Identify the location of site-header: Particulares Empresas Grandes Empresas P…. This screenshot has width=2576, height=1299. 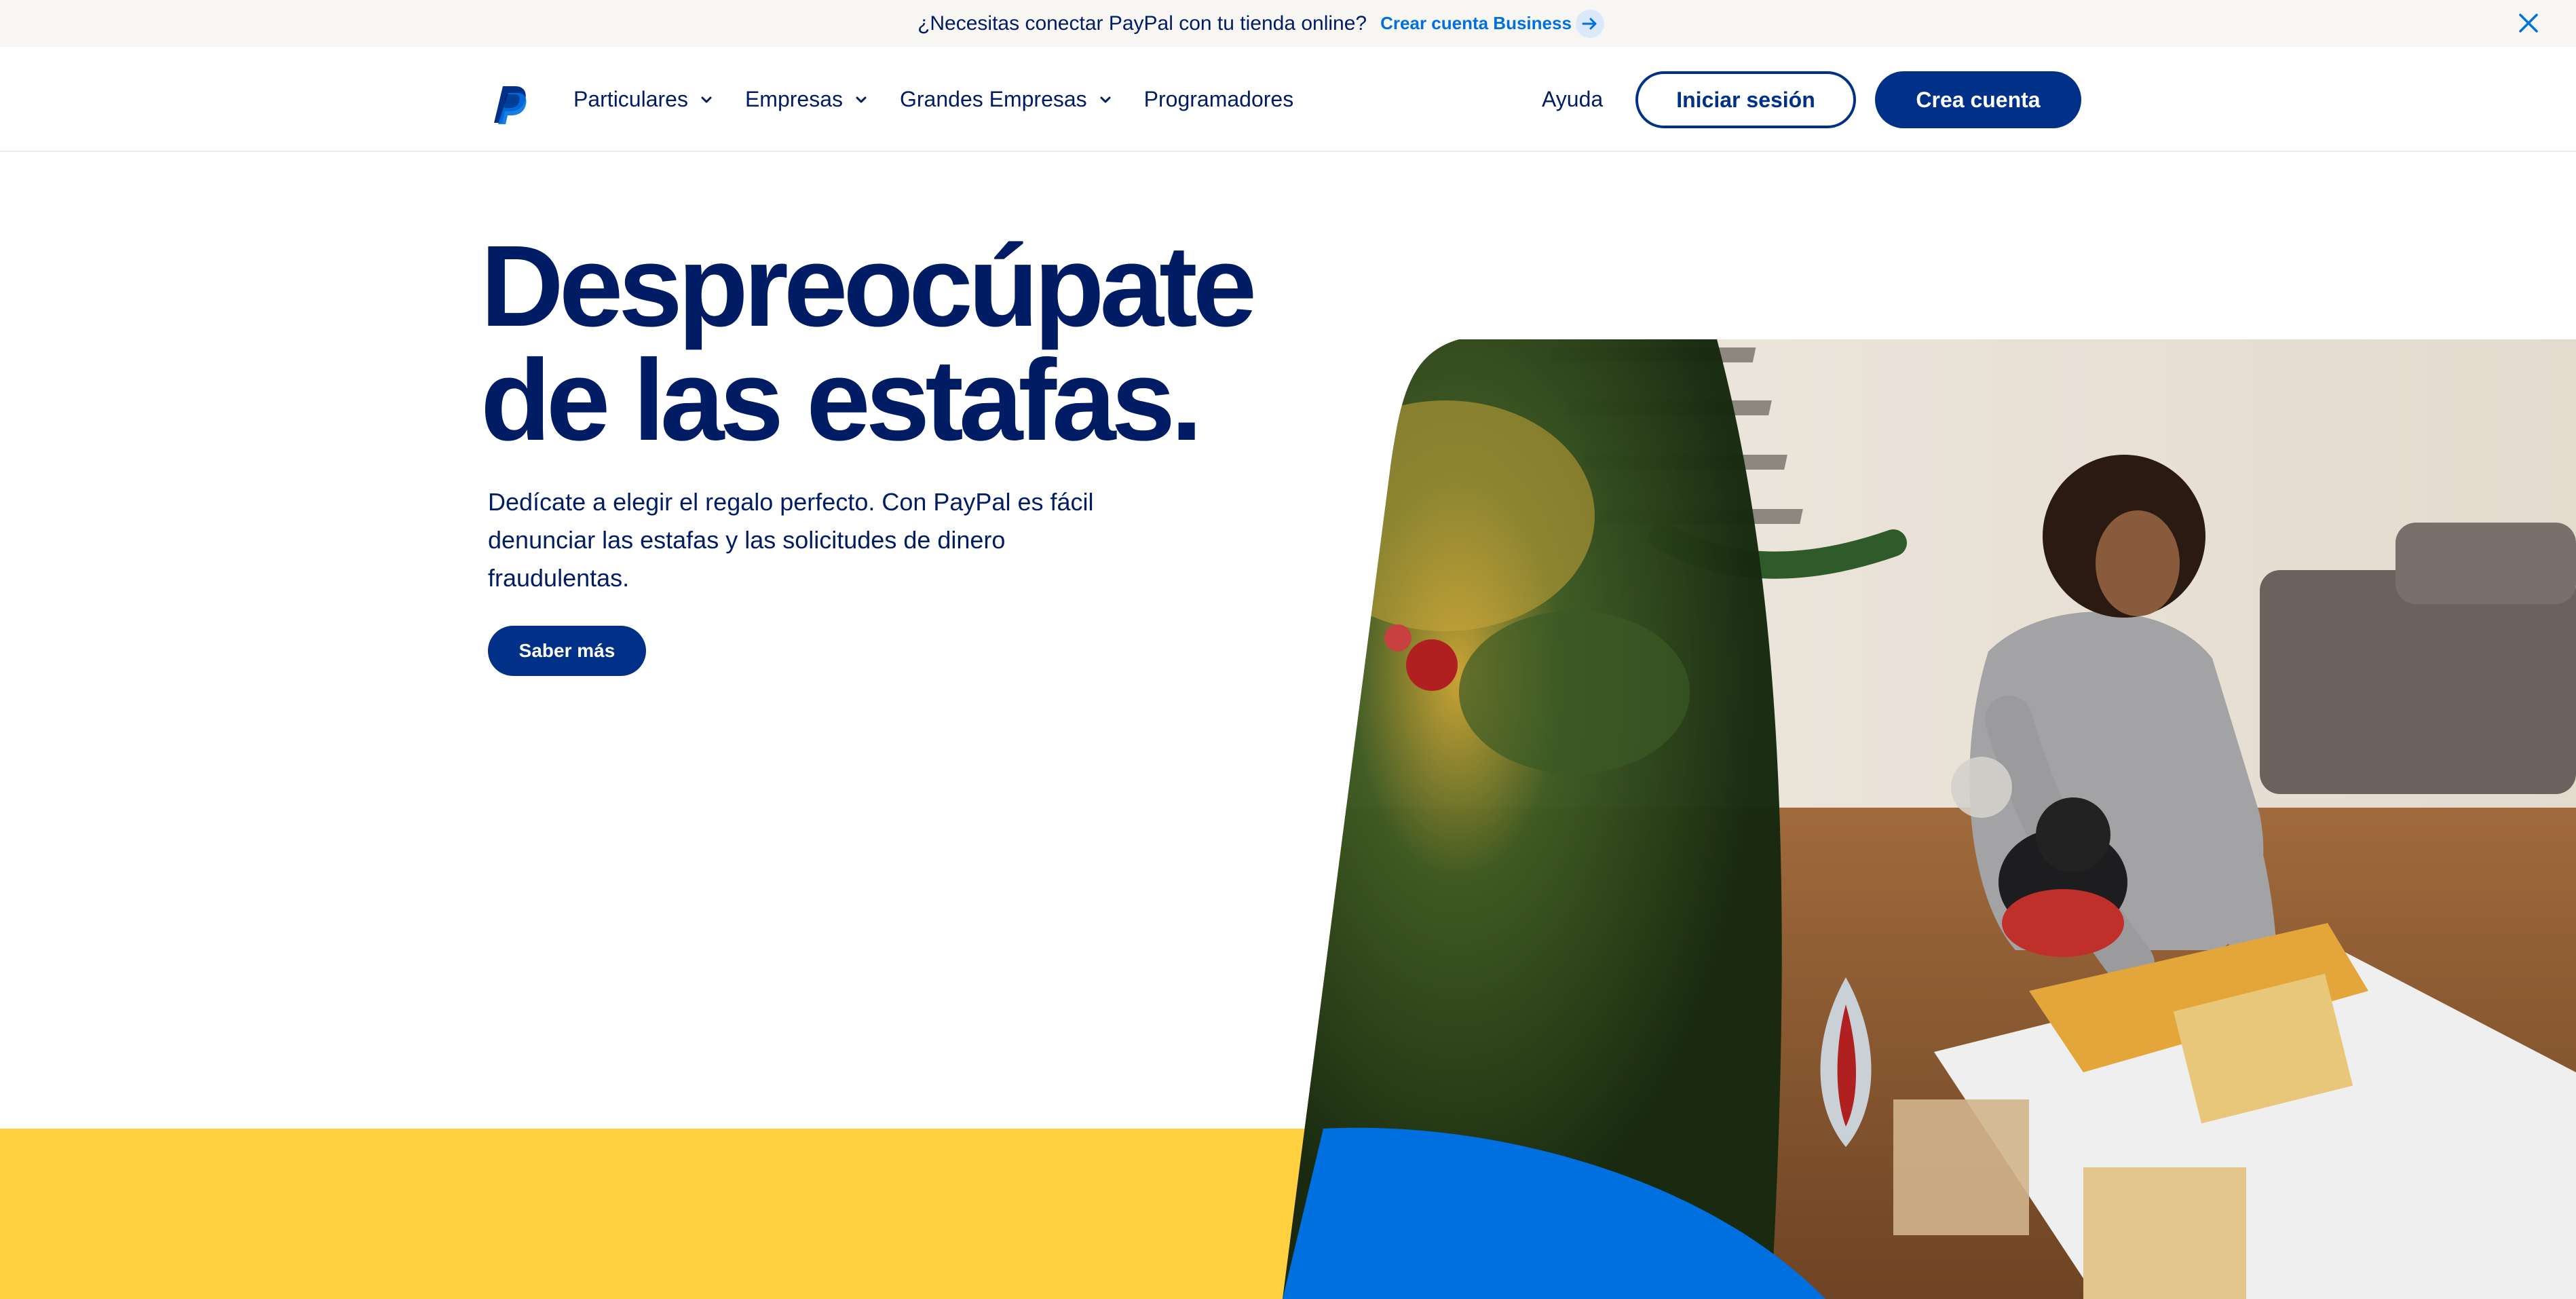
(1288, 99).